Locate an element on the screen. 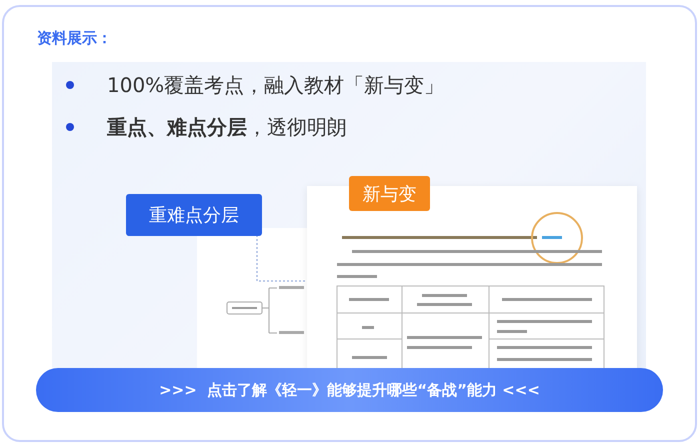  bullet-text: 重点、难点分层，透彻明朗 is located at coordinates (227, 127).